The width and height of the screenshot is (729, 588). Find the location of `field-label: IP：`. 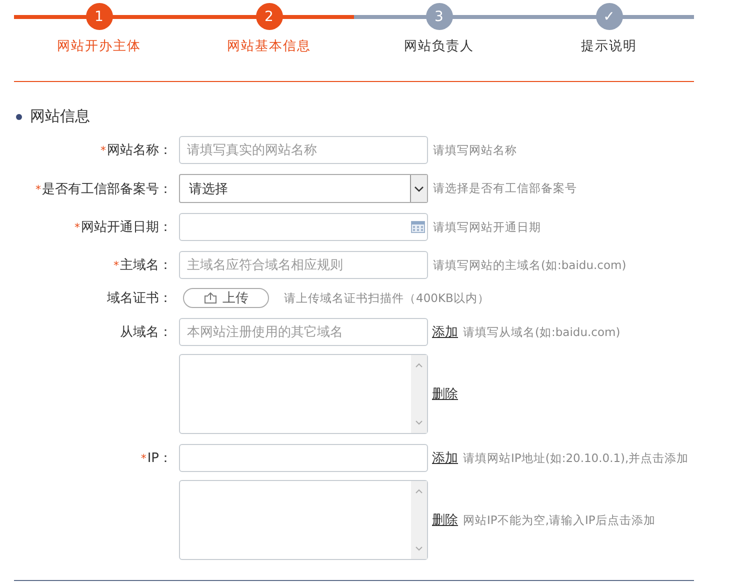

field-label: IP： is located at coordinates (159, 458).